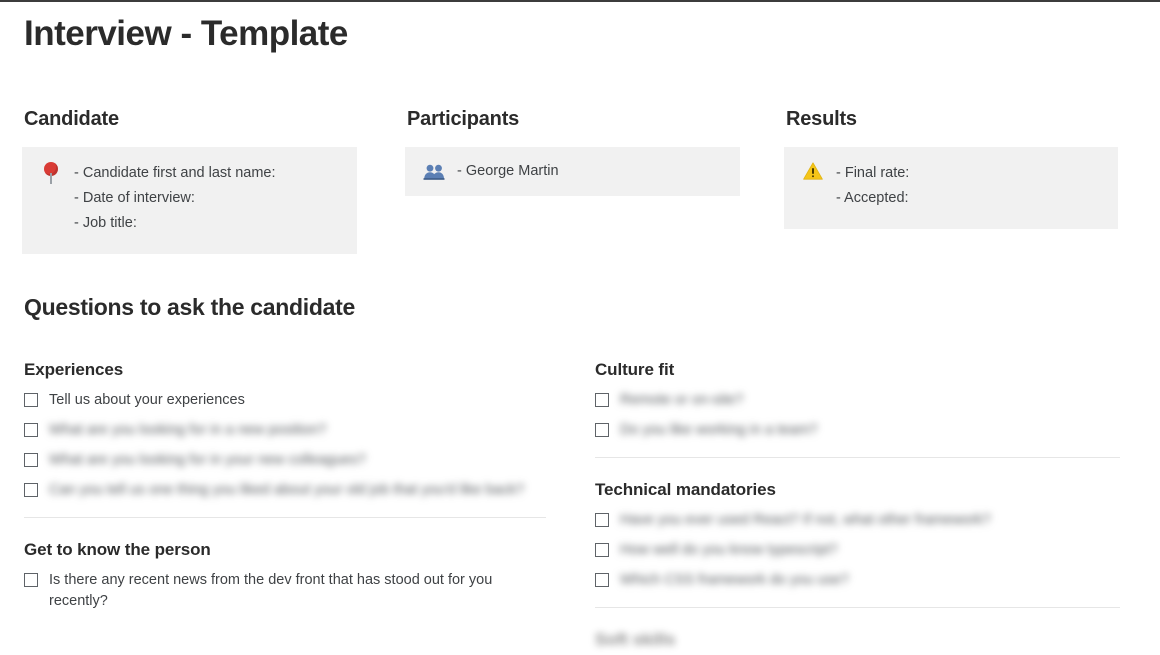 This screenshot has width=1160, height=655. Describe the element at coordinates (51, 172) in the screenshot. I see `map-pin-icon` at that location.